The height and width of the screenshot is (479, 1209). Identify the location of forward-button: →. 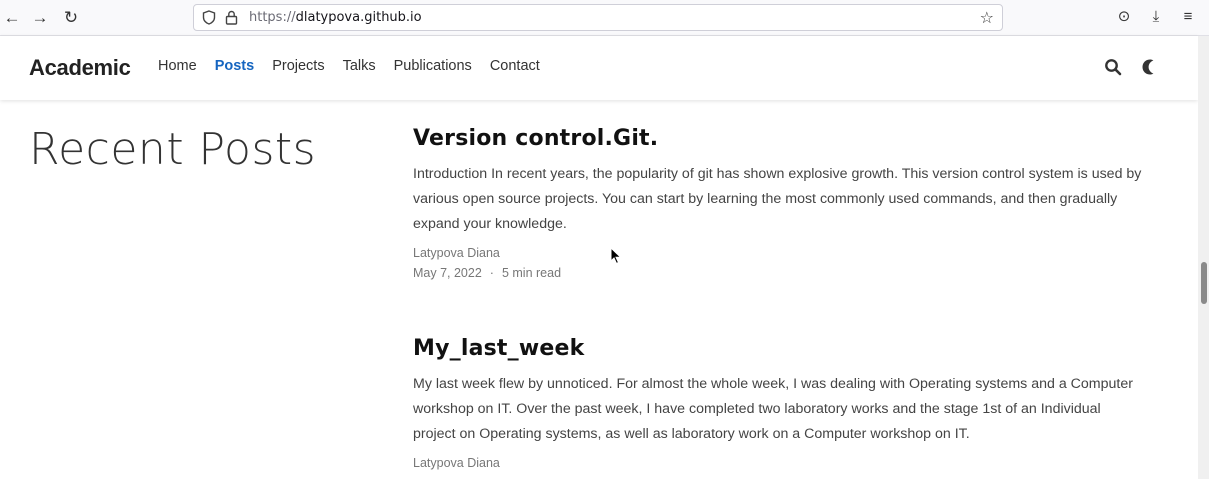
(40, 18).